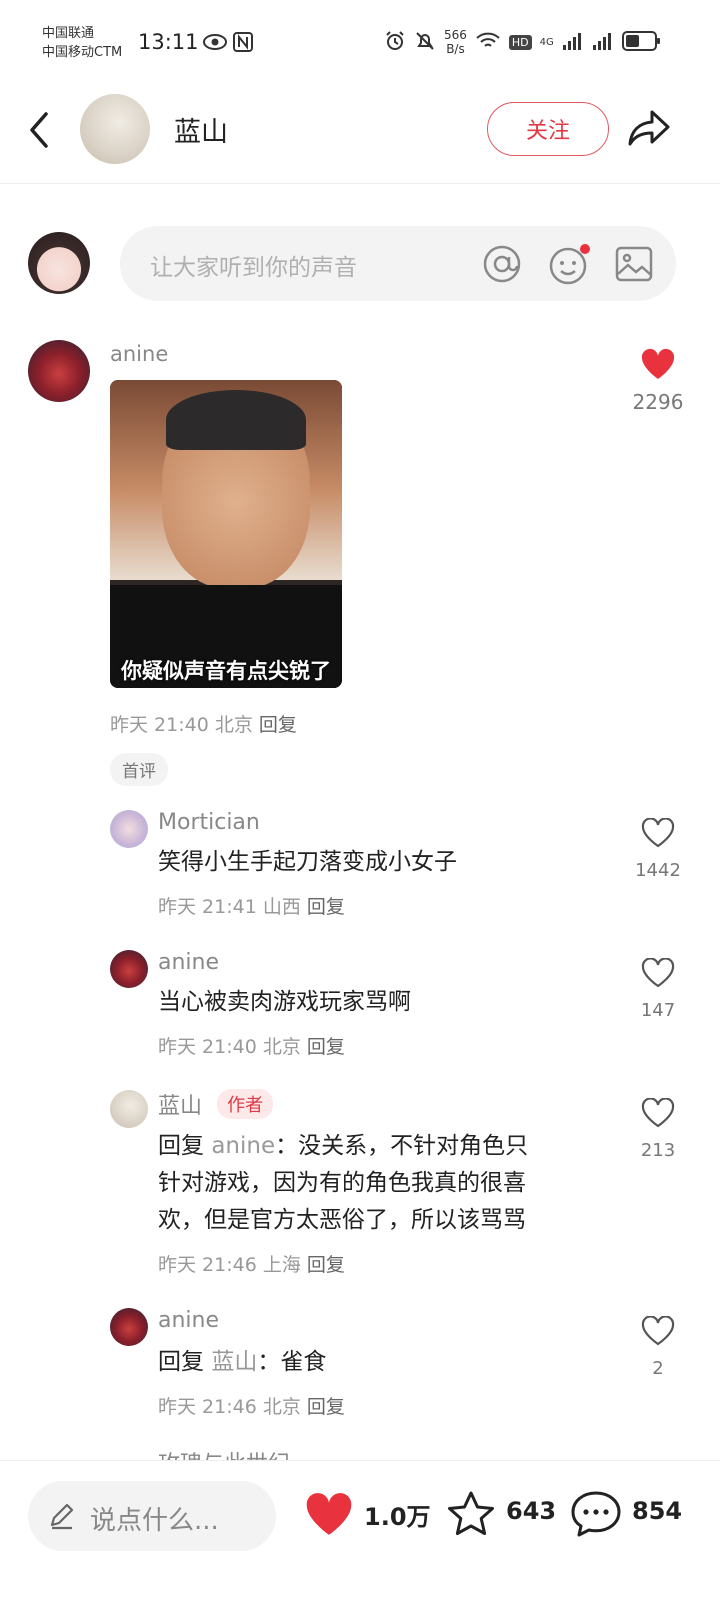  I want to click on comment-meta: 昨天 21:40 北京 回复, so click(203, 723).